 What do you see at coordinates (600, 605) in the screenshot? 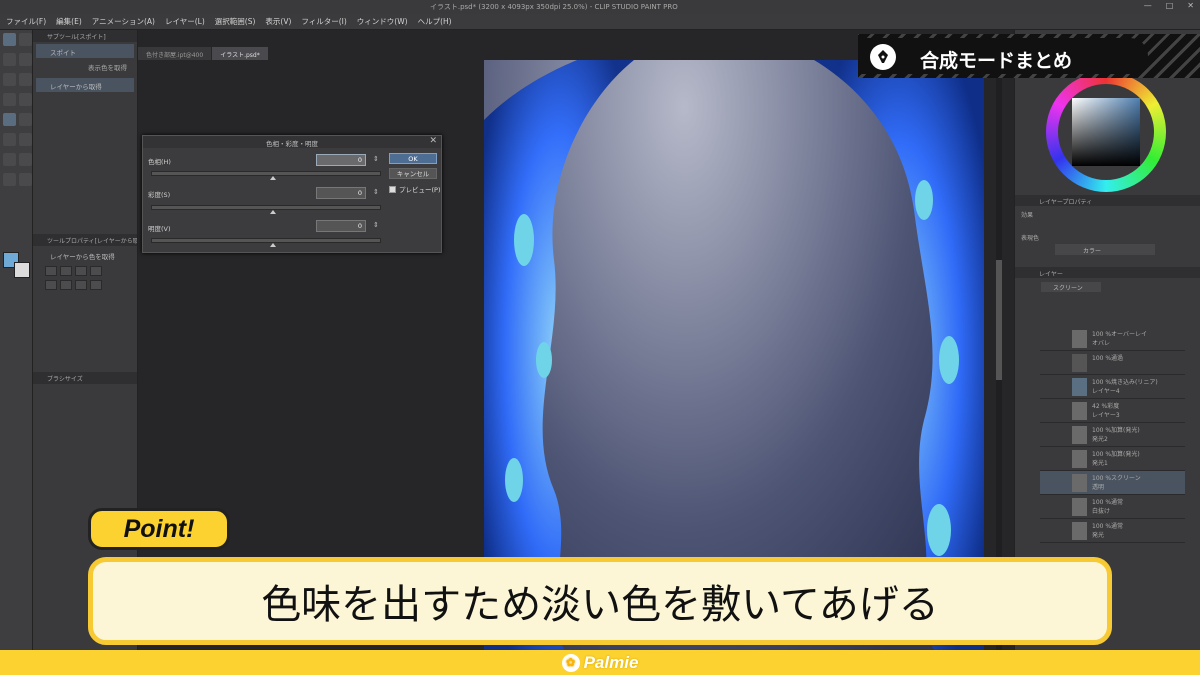
I see `caption-text: 色味を出すため淡い色を敷いてあげる` at bounding box center [600, 605].